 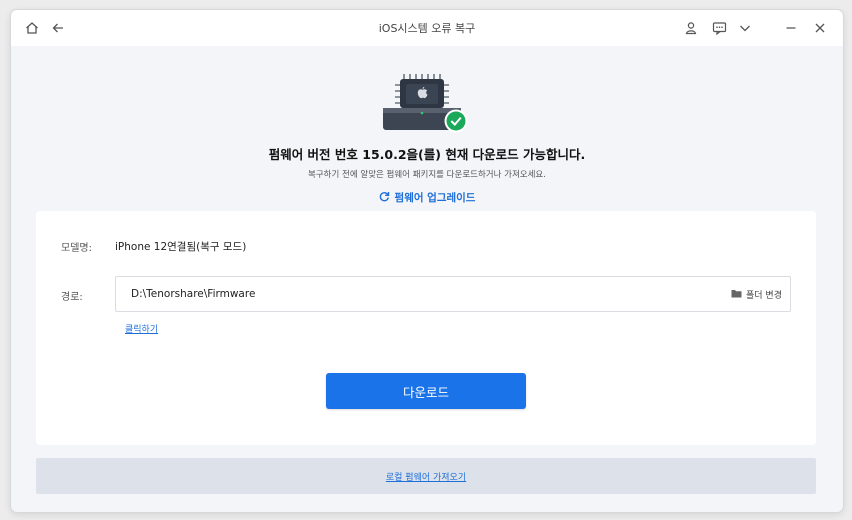 What do you see at coordinates (427, 110) in the screenshot?
I see `chip-with-checkmark-icon` at bounding box center [427, 110].